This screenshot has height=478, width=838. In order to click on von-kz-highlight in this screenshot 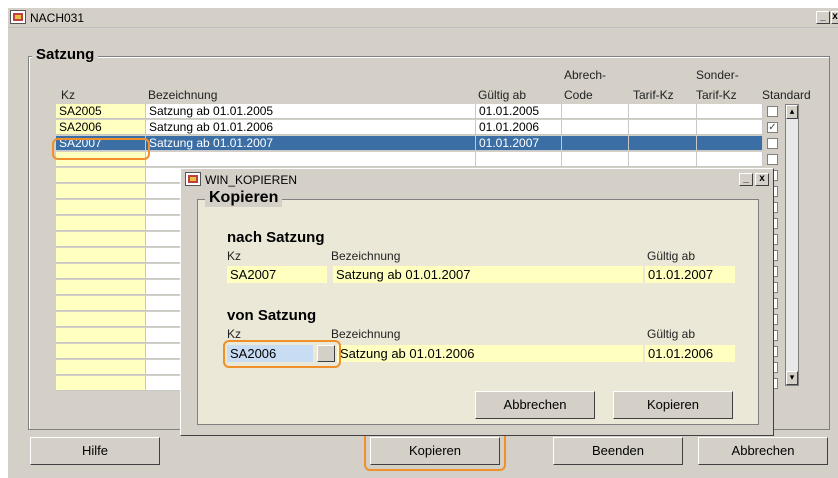, I will do `click(282, 354)`.